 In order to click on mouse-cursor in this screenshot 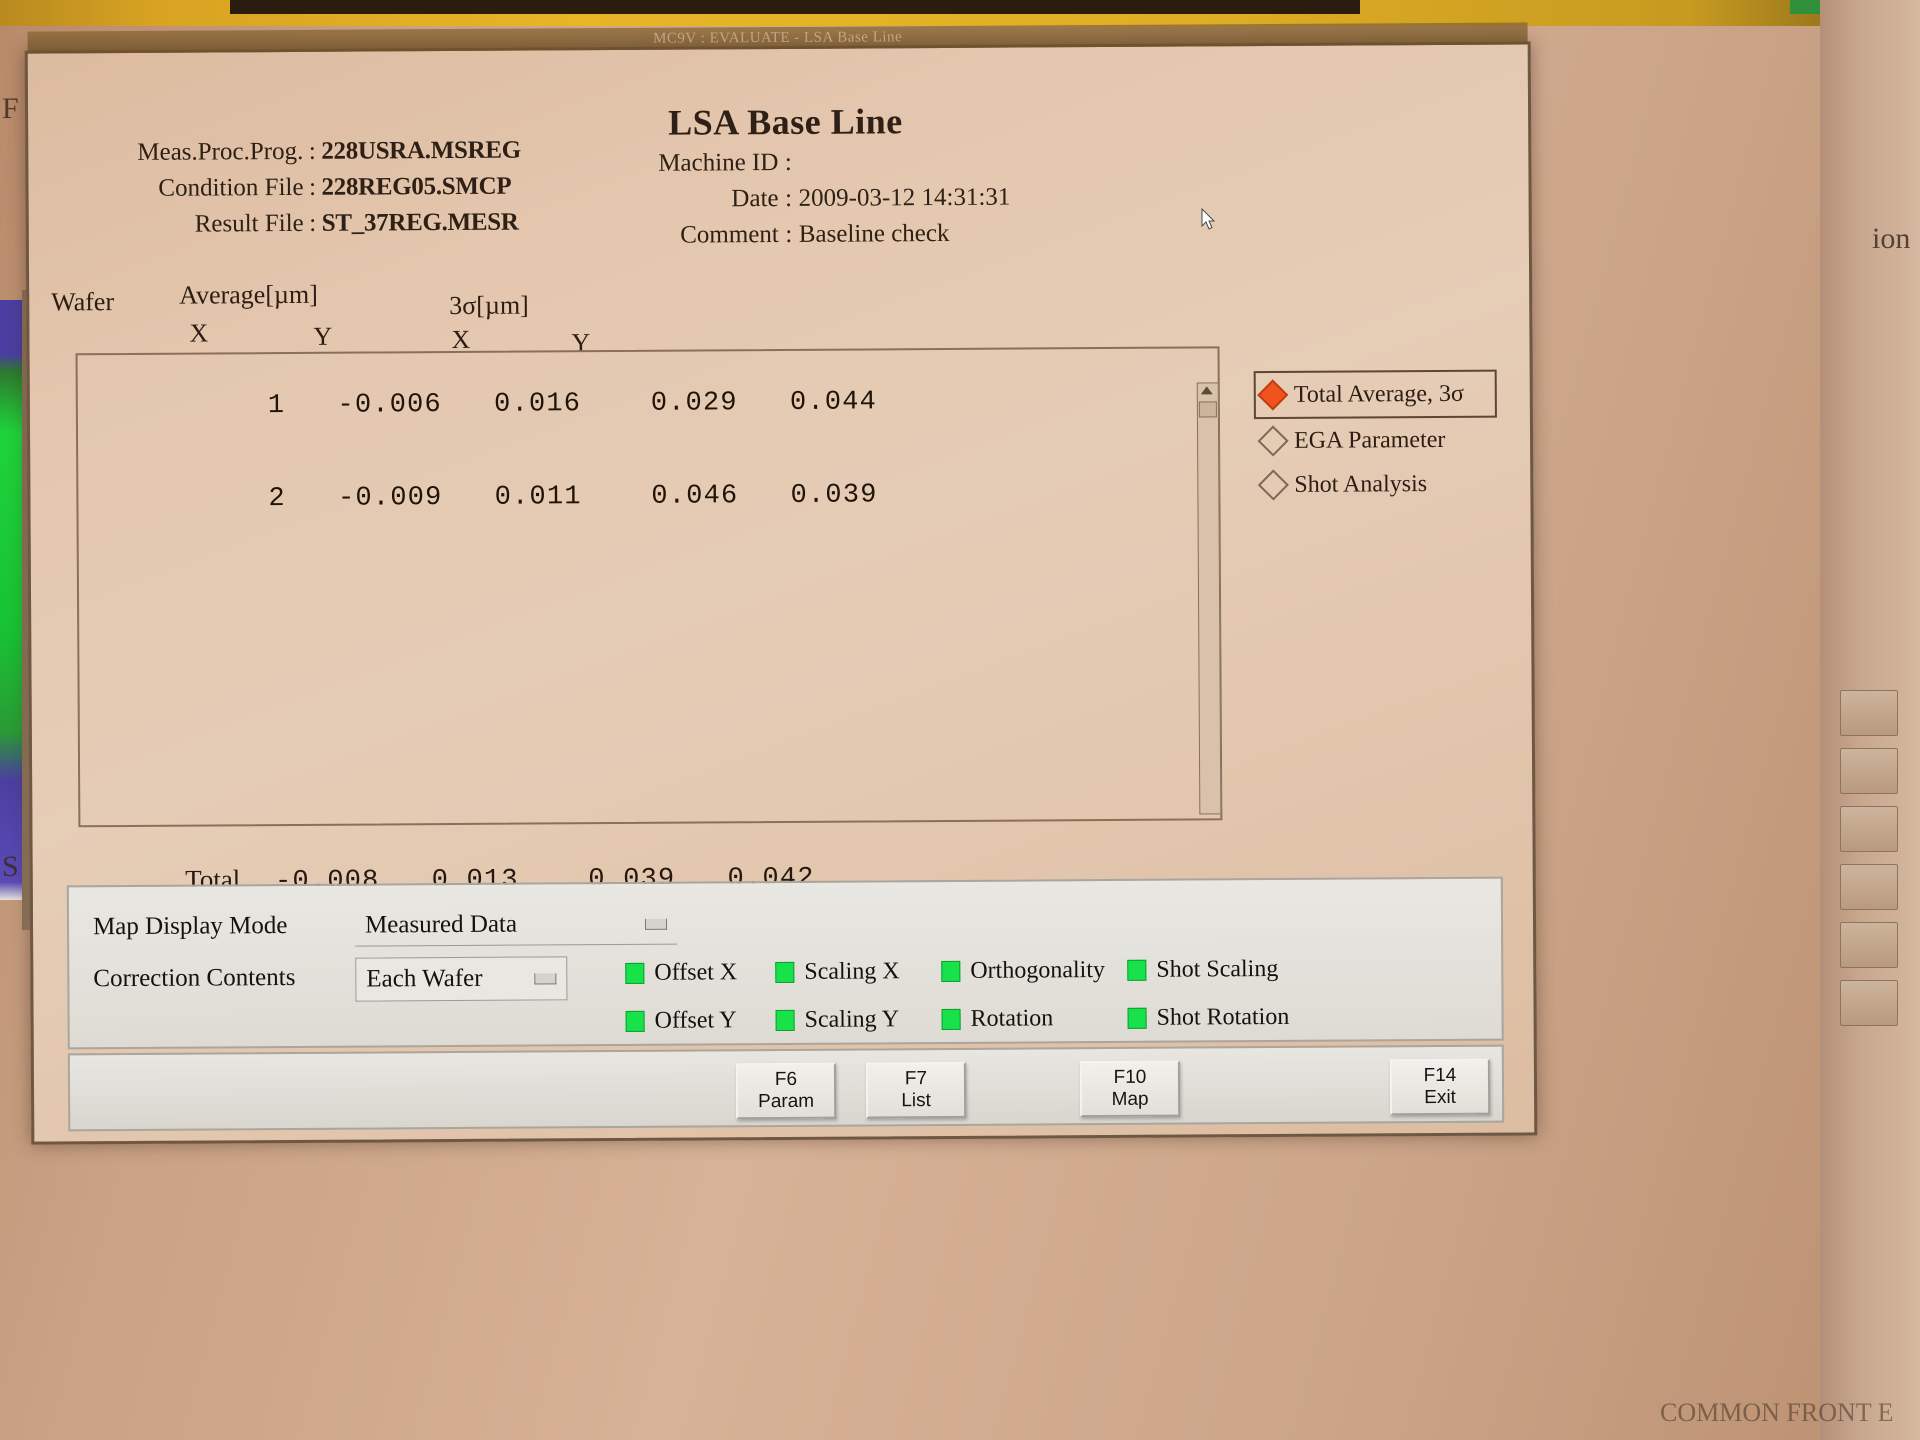, I will do `click(1208, 219)`.